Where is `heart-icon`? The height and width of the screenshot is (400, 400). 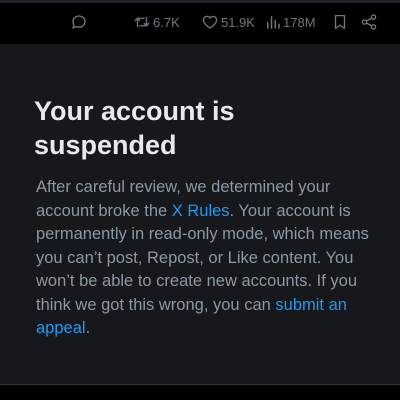 heart-icon is located at coordinates (210, 22).